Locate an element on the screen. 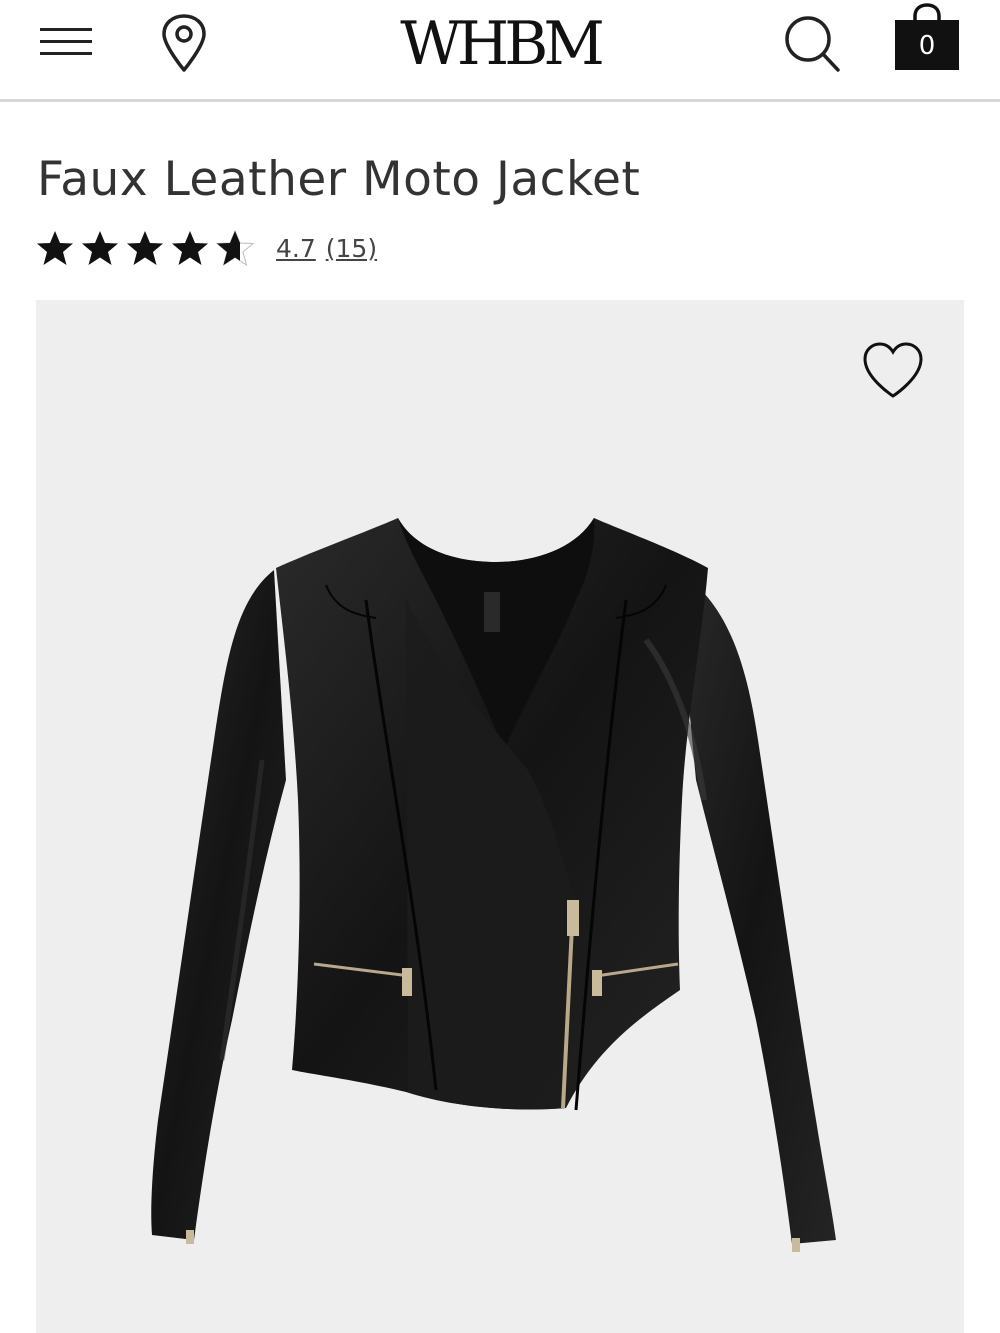  search-button is located at coordinates (812, 42).